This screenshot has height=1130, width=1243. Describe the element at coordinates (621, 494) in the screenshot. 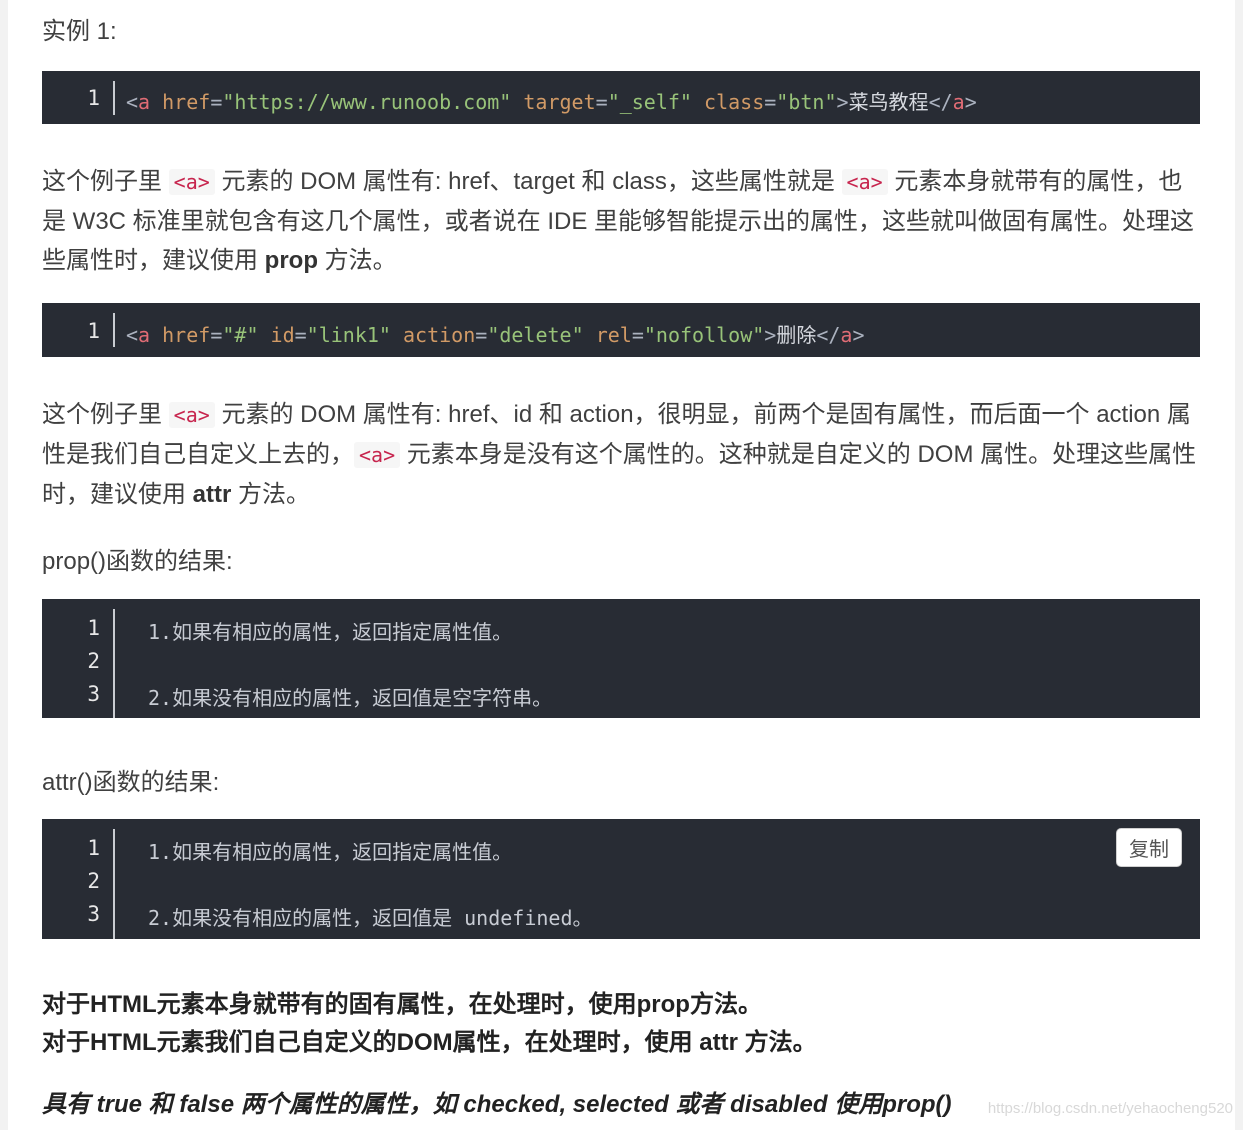

I see `paragraph-line: 时，建议使用 attr 方法。` at that location.